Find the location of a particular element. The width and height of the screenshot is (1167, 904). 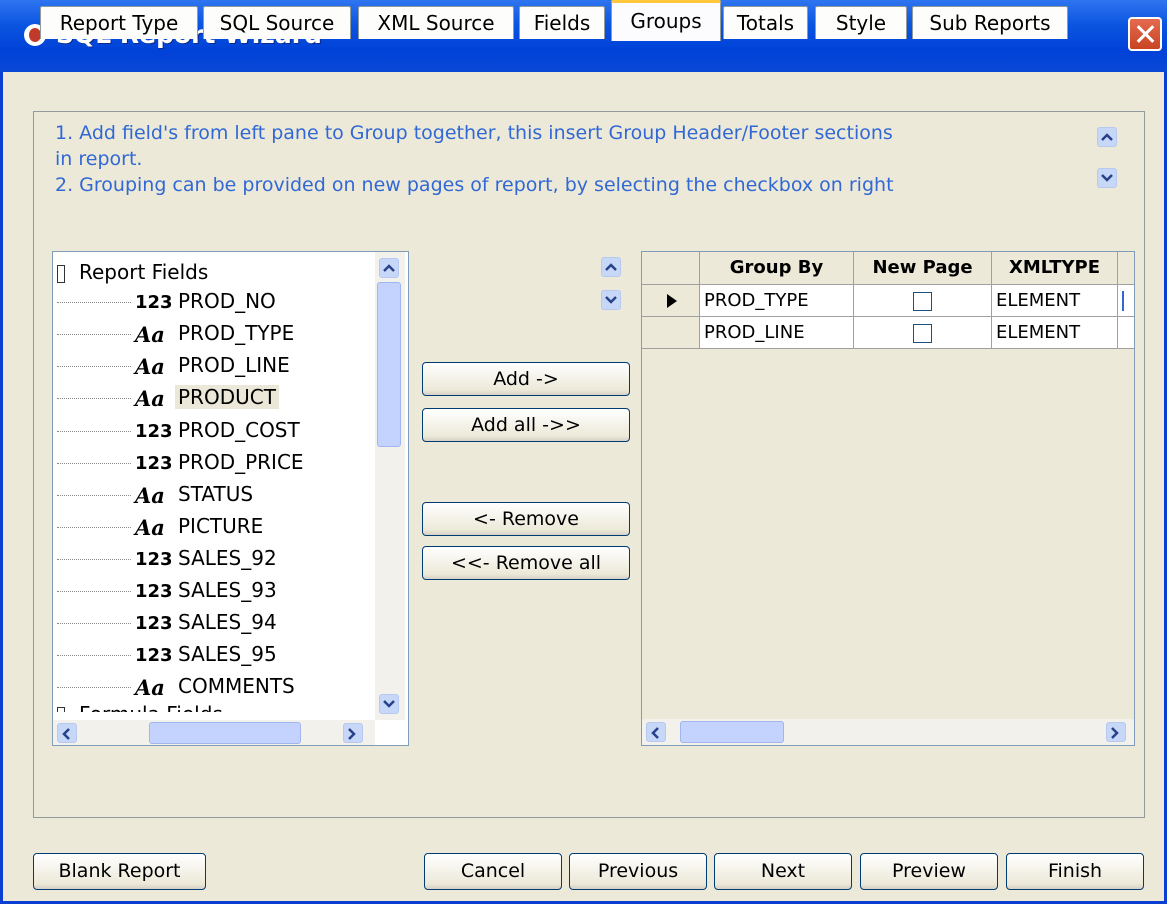

close-button is located at coordinates (1145, 34).